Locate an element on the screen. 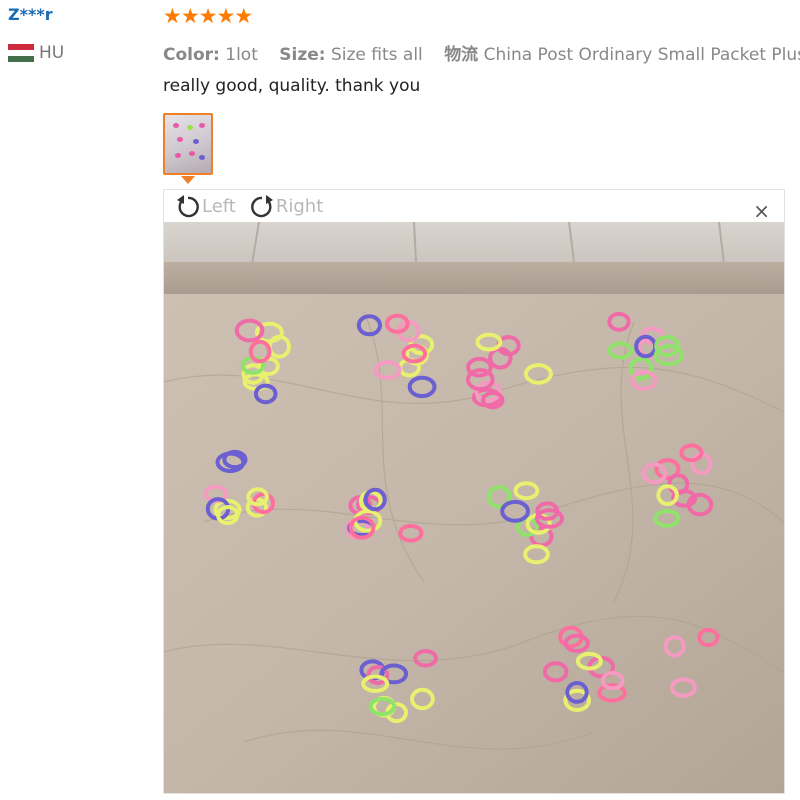 The image size is (800, 800). rotate-left-button: Left is located at coordinates (205, 206).